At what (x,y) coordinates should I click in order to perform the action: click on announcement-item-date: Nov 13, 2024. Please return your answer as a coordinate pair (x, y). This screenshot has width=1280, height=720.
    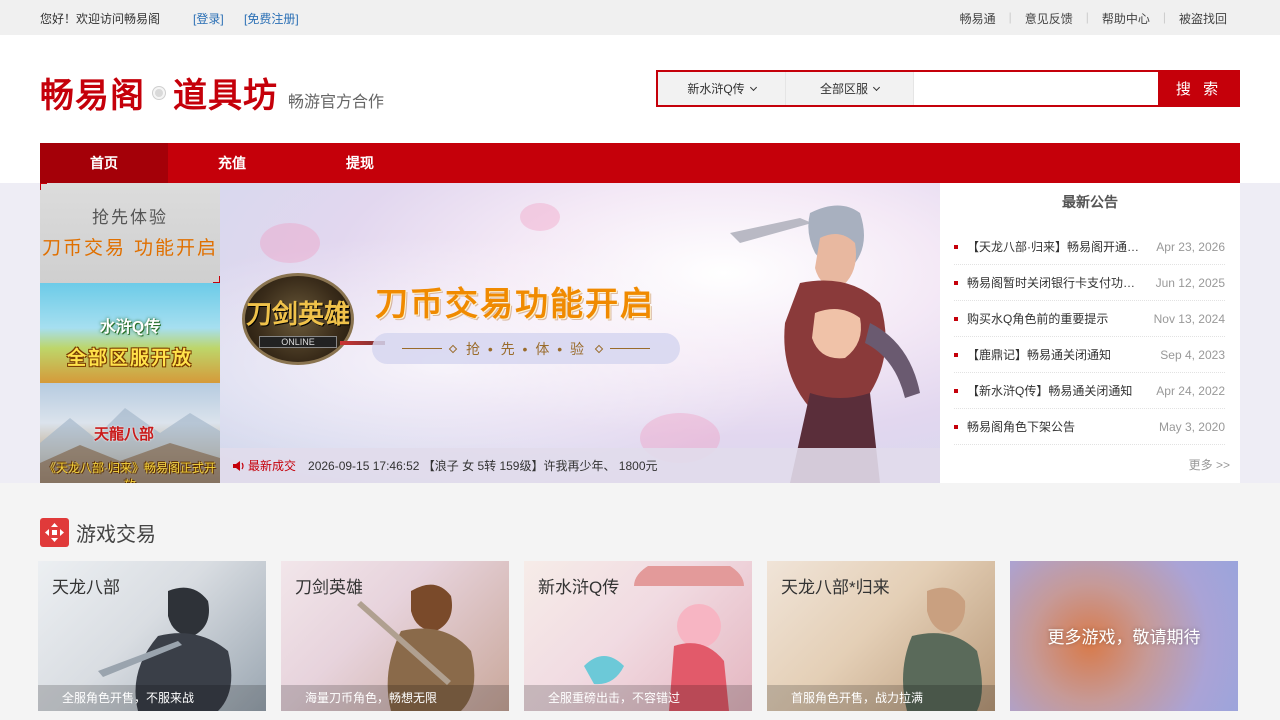
    Looking at the image, I should click on (1189, 318).